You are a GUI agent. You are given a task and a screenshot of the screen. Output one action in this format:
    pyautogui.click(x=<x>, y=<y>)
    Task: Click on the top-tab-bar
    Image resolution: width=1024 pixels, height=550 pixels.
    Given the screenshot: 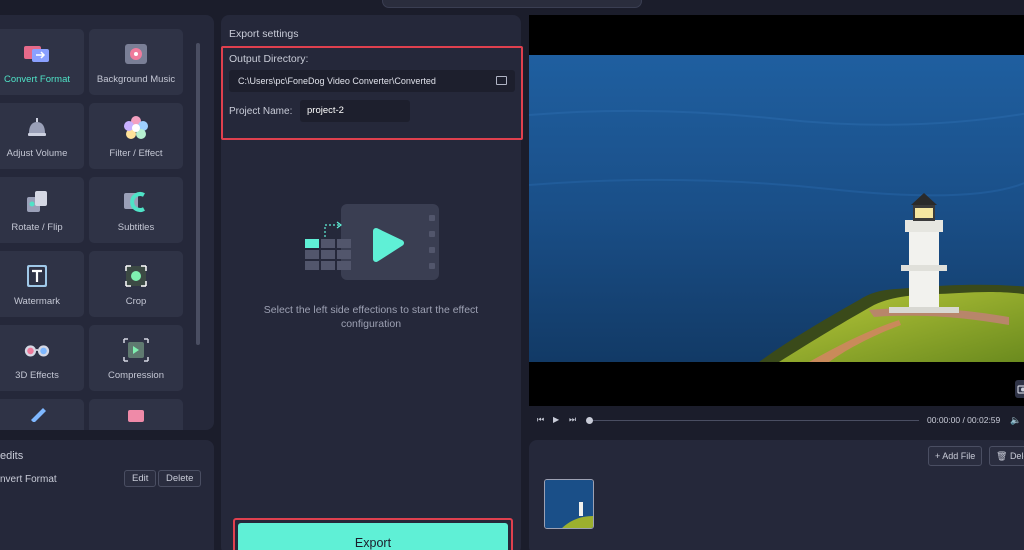 What is the action you would take?
    pyautogui.click(x=512, y=4)
    